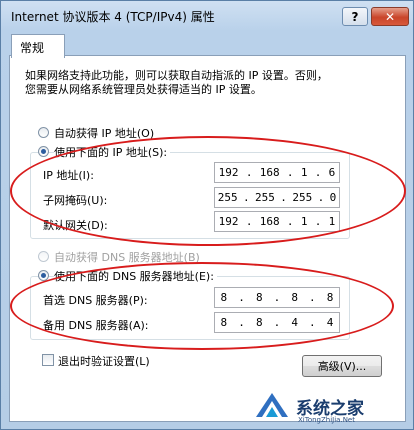 This screenshot has height=430, width=414. I want to click on subnet-mask-label: 子网掩码(U):, so click(75, 200).